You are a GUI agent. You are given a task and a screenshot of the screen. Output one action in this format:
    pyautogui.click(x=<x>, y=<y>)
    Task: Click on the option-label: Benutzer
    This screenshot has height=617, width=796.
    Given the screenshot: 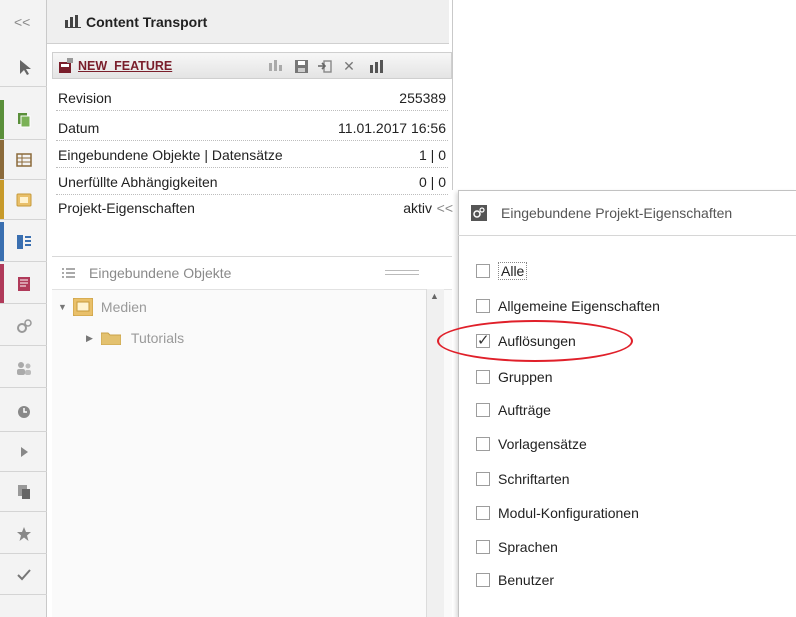 What is the action you would take?
    pyautogui.click(x=526, y=580)
    